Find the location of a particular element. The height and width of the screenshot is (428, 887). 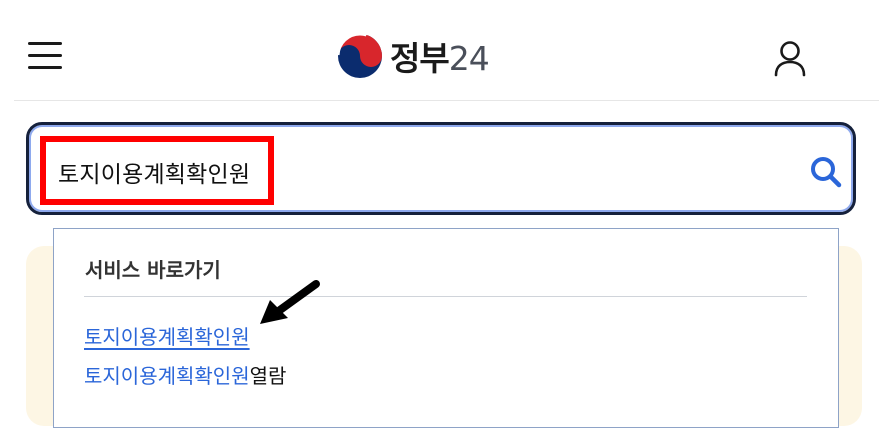

search-query-text: 토지이용계획확인원 is located at coordinates (154, 172).